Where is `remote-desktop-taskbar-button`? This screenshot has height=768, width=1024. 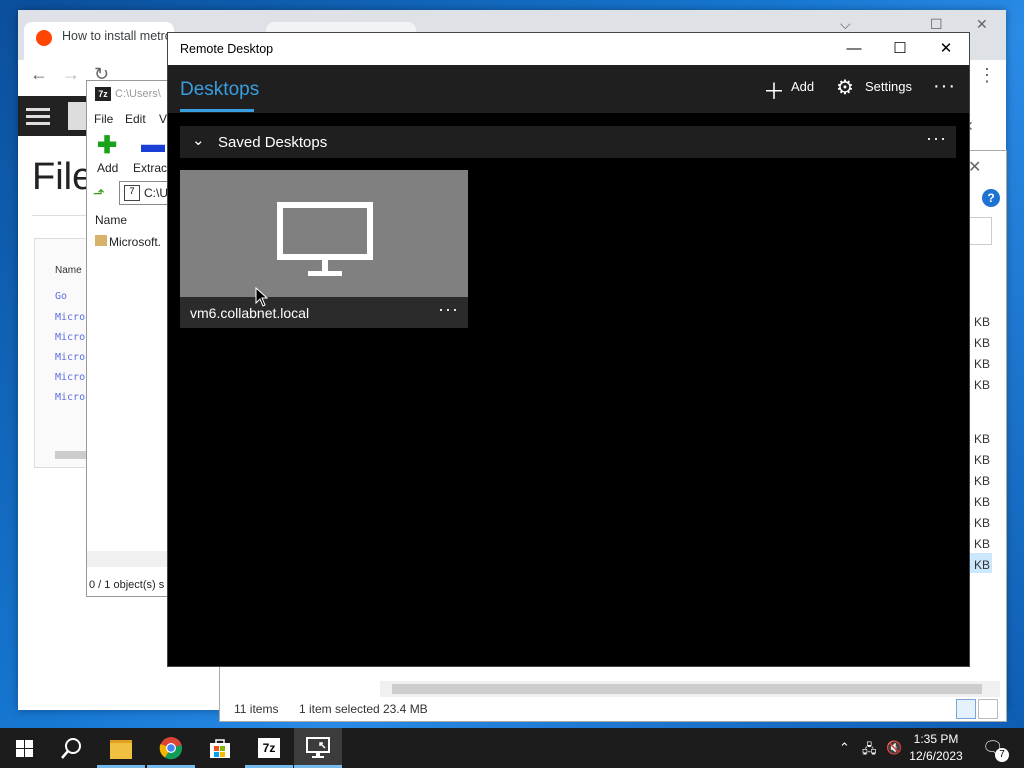 remote-desktop-taskbar-button is located at coordinates (318, 748).